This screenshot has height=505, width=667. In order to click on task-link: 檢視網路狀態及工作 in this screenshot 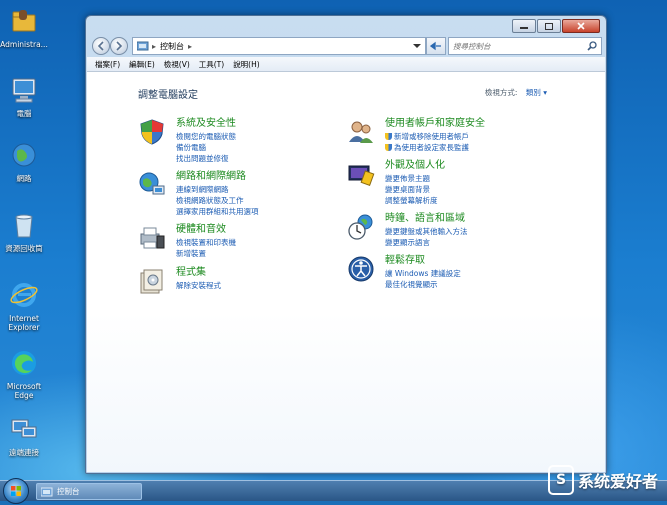, I will do `click(217, 200)`.